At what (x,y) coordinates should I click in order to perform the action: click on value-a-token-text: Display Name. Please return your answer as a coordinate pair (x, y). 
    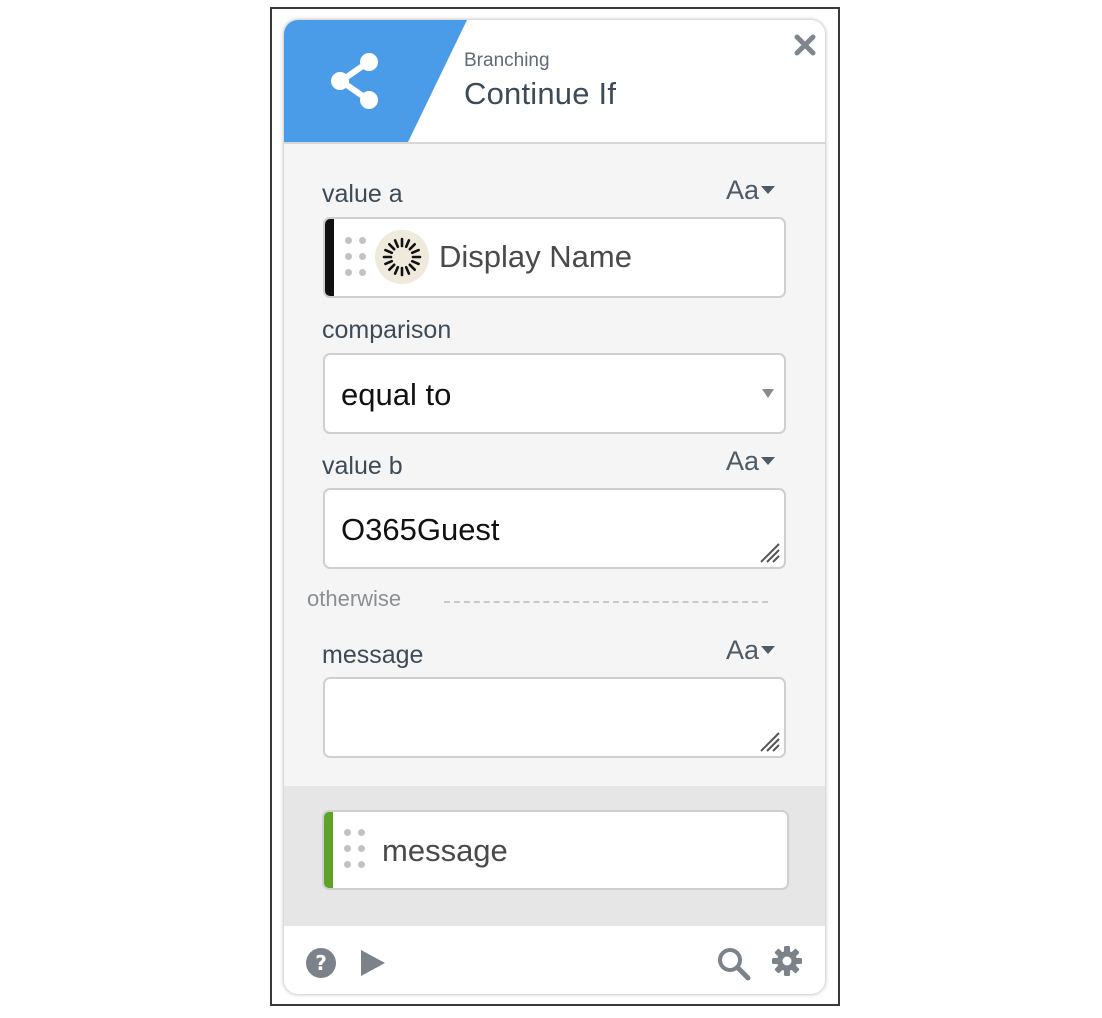
    Looking at the image, I should click on (535, 256).